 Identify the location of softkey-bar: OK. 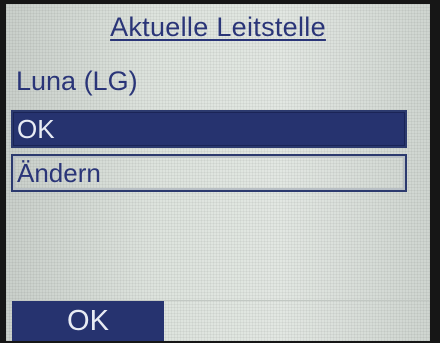
(218, 321).